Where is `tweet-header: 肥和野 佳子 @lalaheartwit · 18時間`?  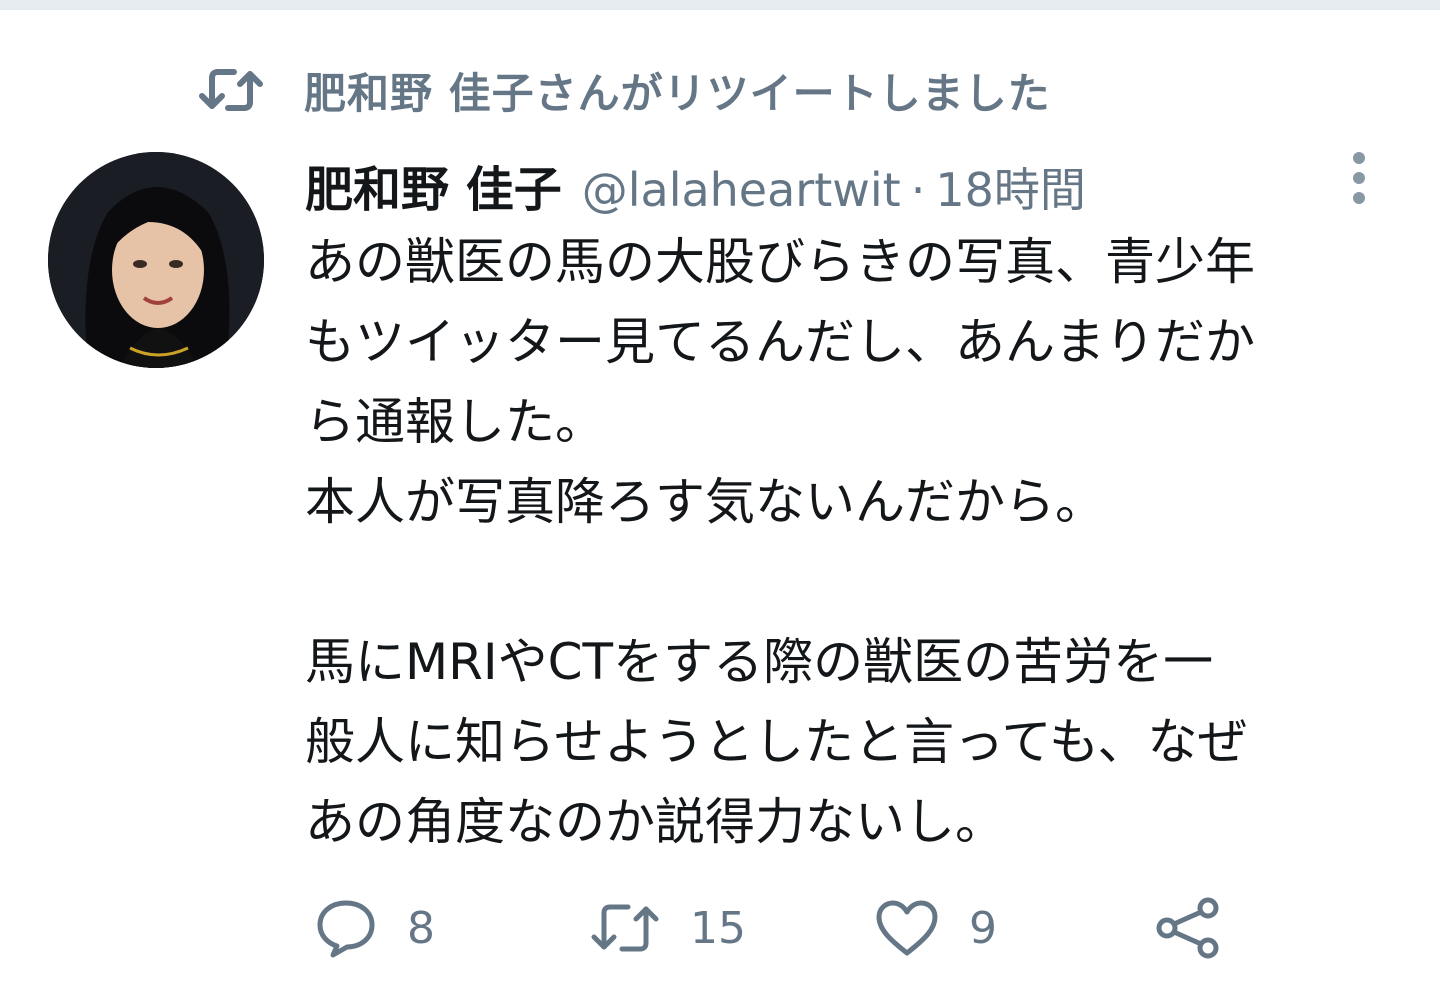
tweet-header: 肥和野 佳子 @lalaheartwit · 18時間 is located at coordinates (695, 184).